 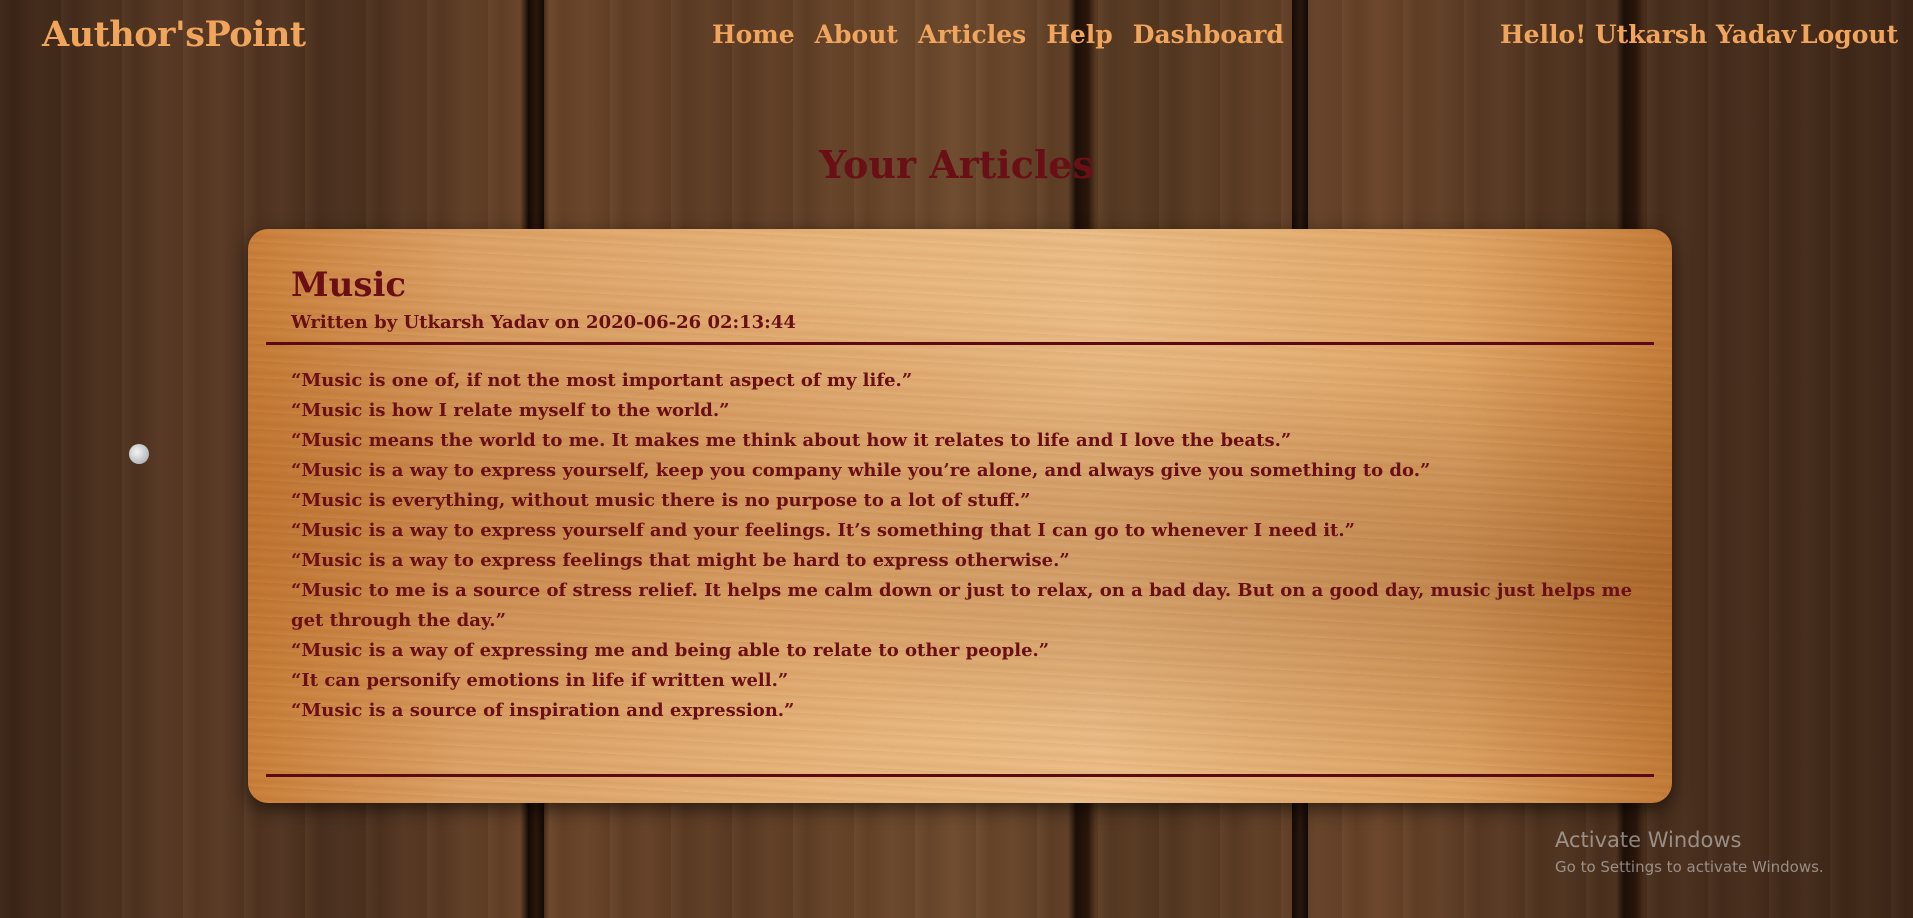 What do you see at coordinates (956, 164) in the screenshot?
I see `page-title: Your Articles` at bounding box center [956, 164].